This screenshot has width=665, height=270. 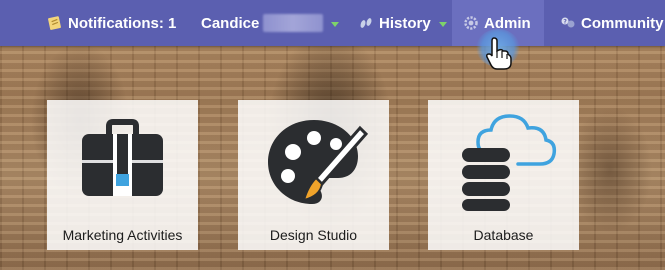 I want to click on user-name: Candice, so click(x=230, y=23).